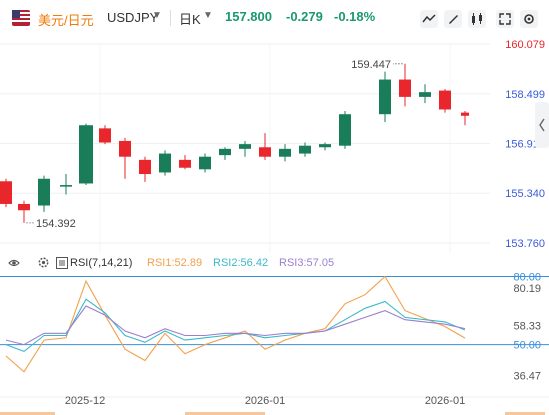 Image resolution: width=549 pixels, height=415 pixels. Describe the element at coordinates (248, 16) in the screenshot. I see `last-price: 157.800` at that location.